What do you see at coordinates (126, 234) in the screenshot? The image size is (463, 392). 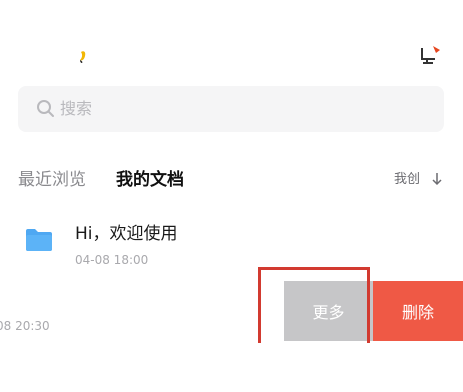 I see `document-title: Hi，欢迎使用` at bounding box center [126, 234].